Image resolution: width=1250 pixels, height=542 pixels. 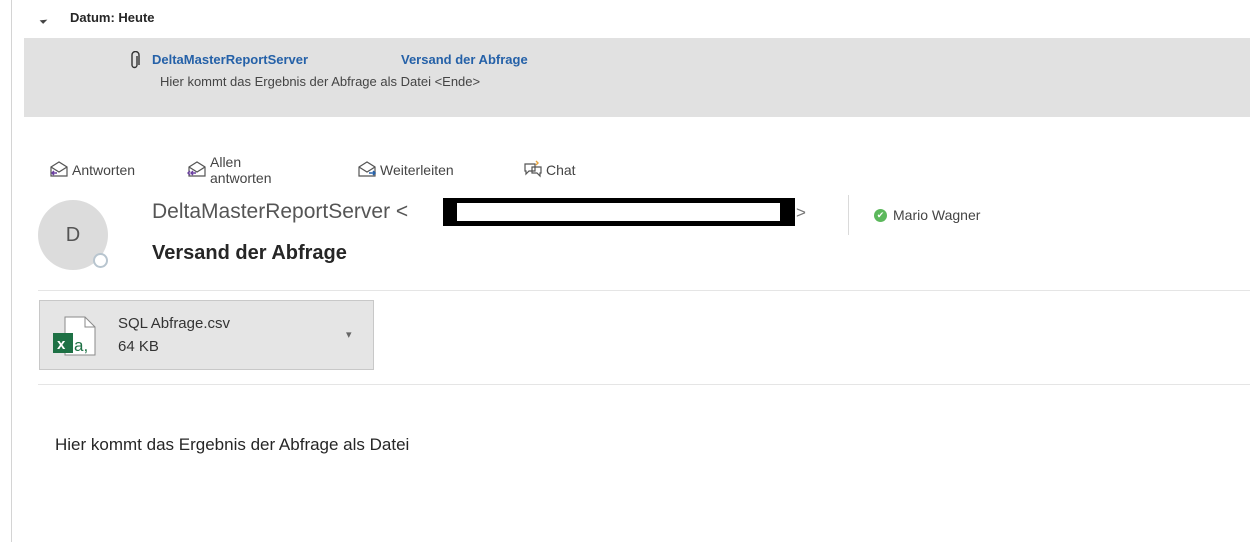 I want to click on redacted-email-inner, so click(x=618, y=212).